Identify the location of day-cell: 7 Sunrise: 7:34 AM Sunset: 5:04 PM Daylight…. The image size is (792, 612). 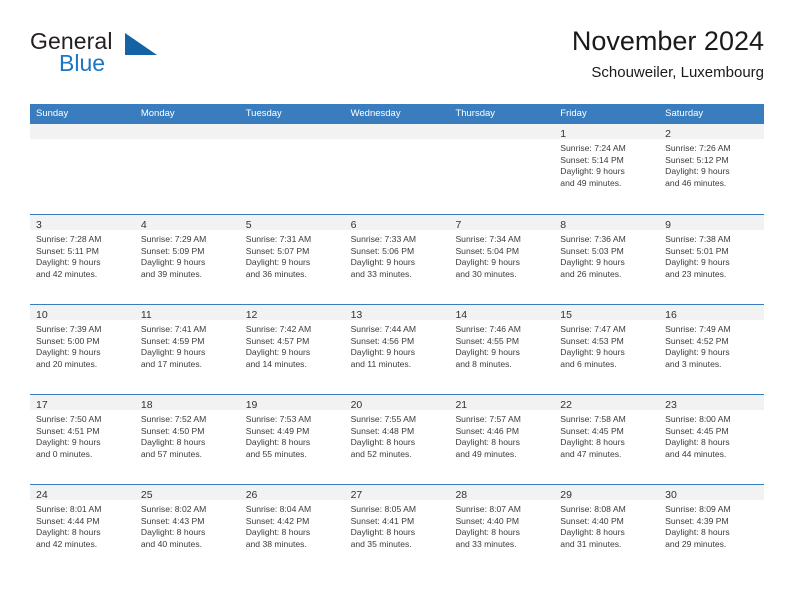
(502, 259).